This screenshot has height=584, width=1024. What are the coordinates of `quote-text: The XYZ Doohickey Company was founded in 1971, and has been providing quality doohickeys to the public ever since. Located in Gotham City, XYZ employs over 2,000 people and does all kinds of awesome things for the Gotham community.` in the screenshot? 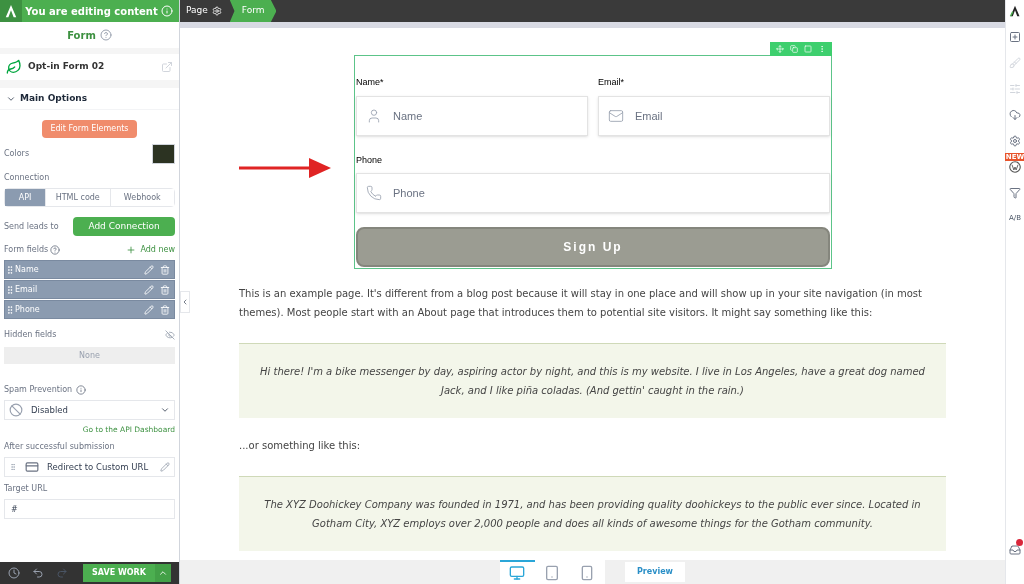 It's located at (592, 514).